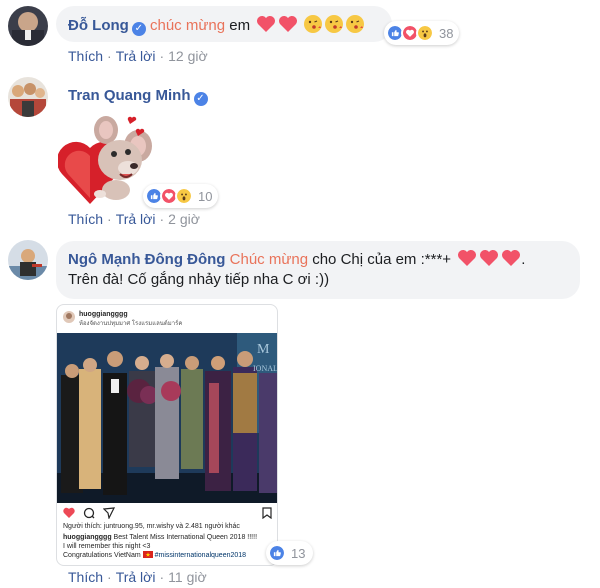  I want to click on comment-time: 11 giờ, so click(187, 577).